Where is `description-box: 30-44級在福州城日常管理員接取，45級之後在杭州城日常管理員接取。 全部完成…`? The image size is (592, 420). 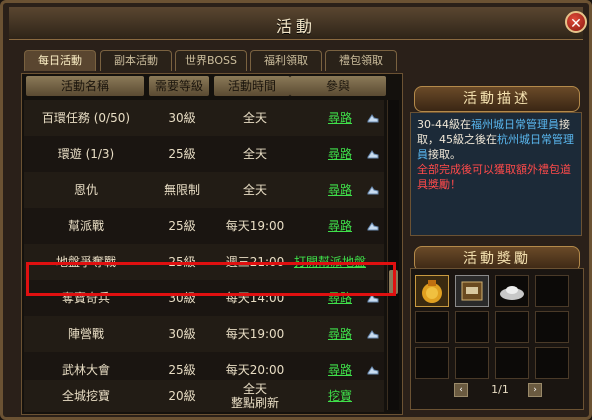
description-box: 30-44級在福州城日常管理員接取，45級之後在杭州城日常管理員接取。 全部完成… is located at coordinates (496, 174).